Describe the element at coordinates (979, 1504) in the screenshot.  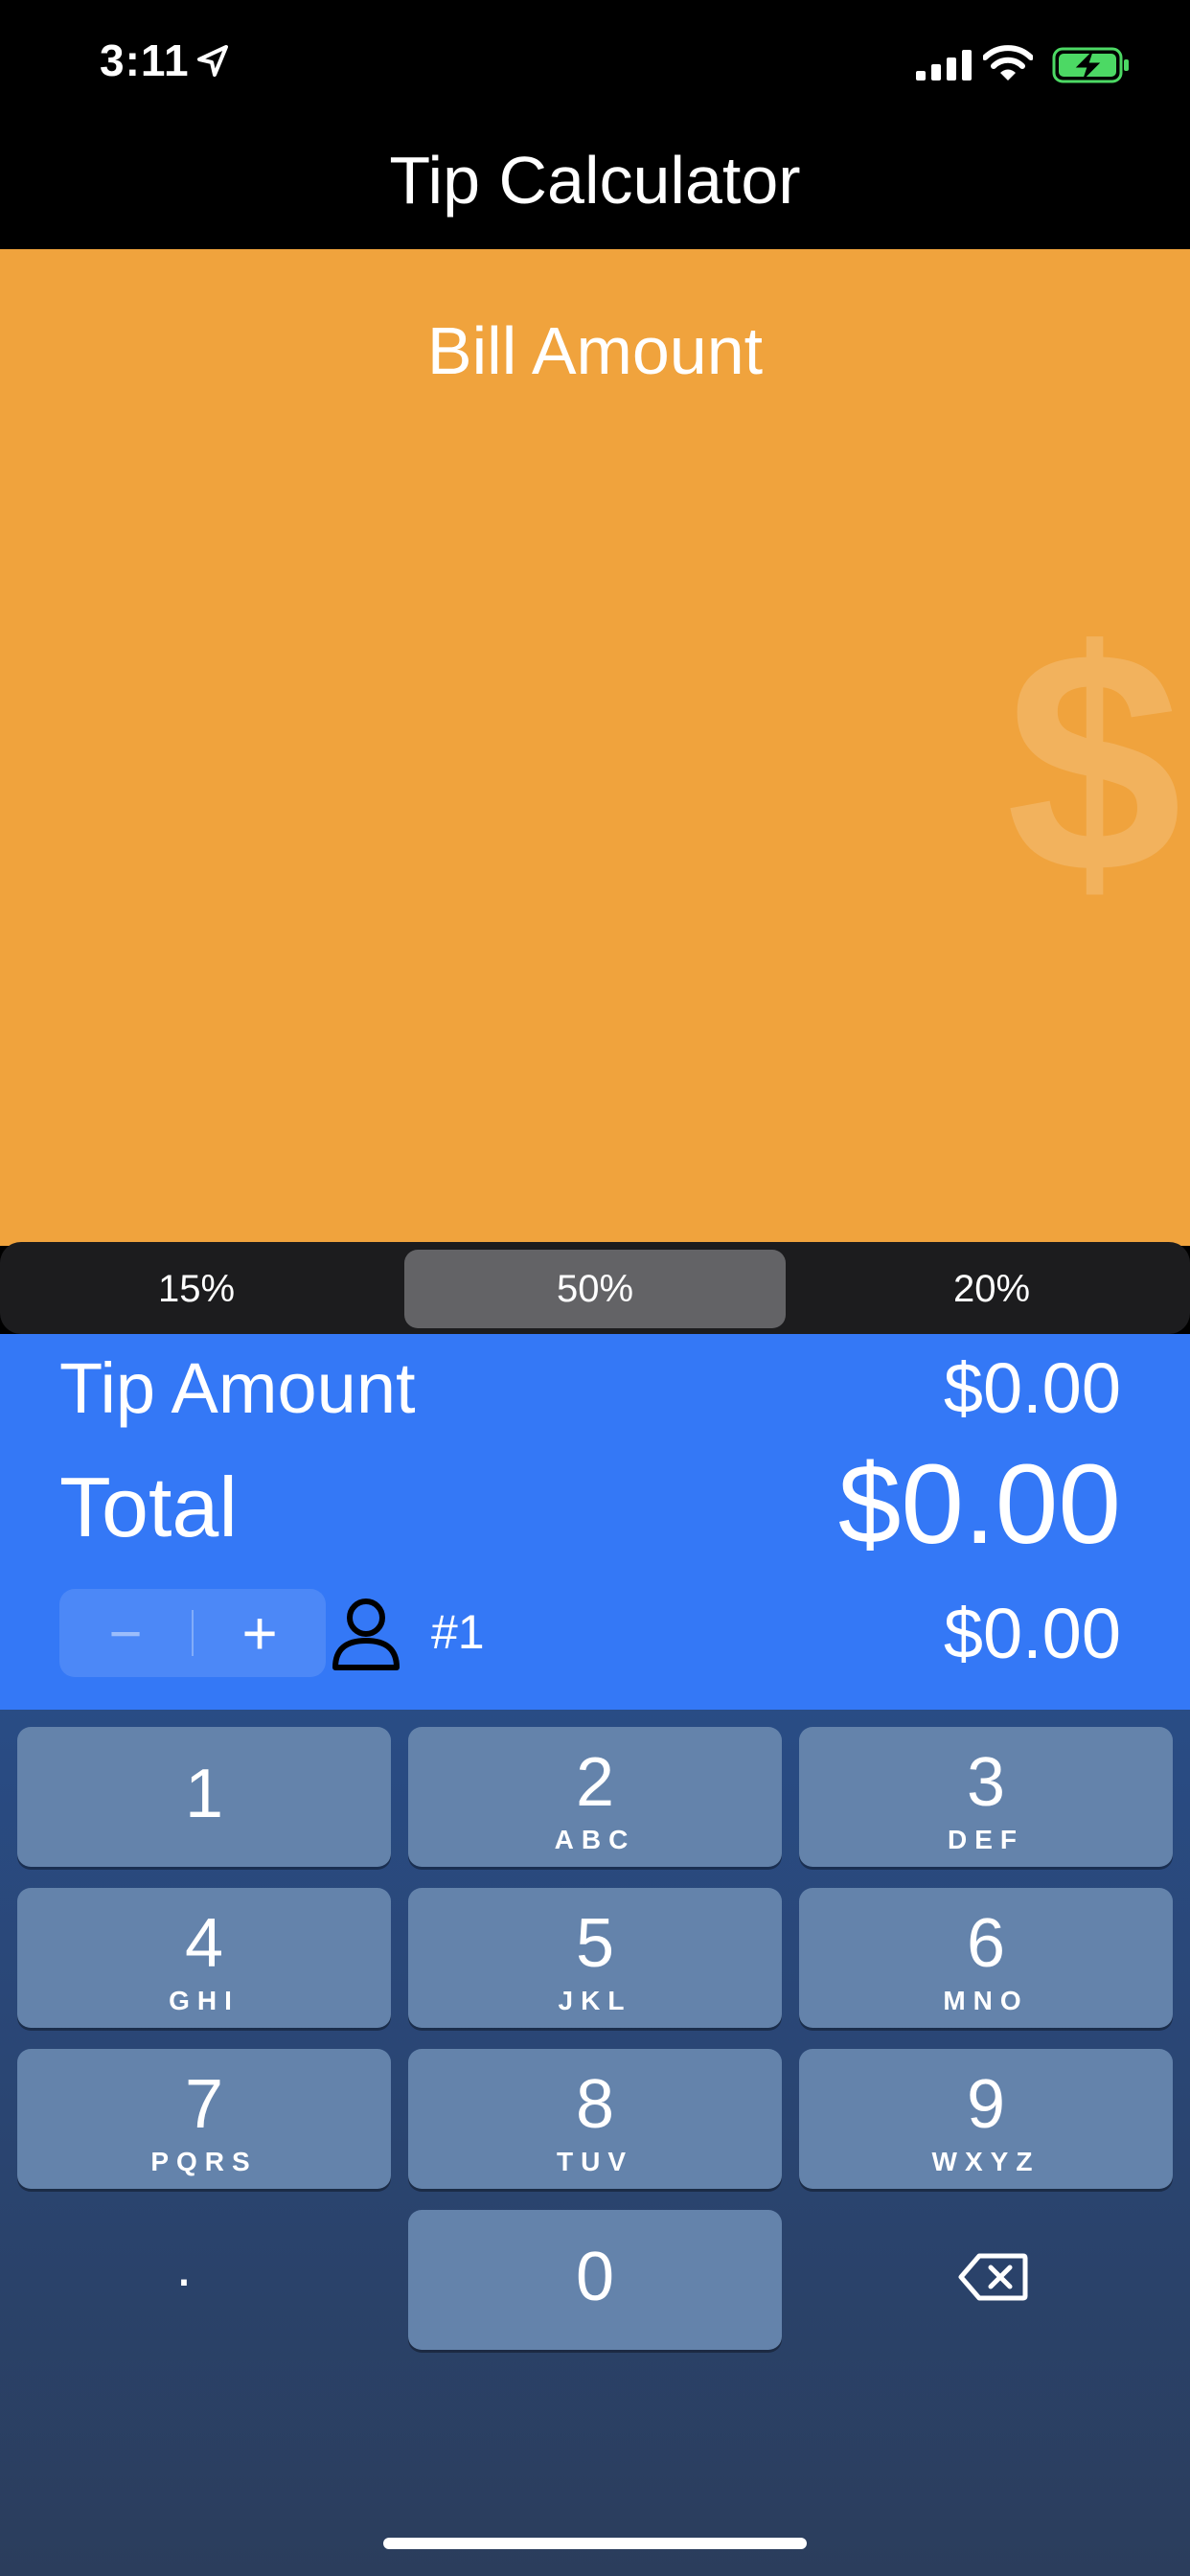
I see `total-value: $0.00` at that location.